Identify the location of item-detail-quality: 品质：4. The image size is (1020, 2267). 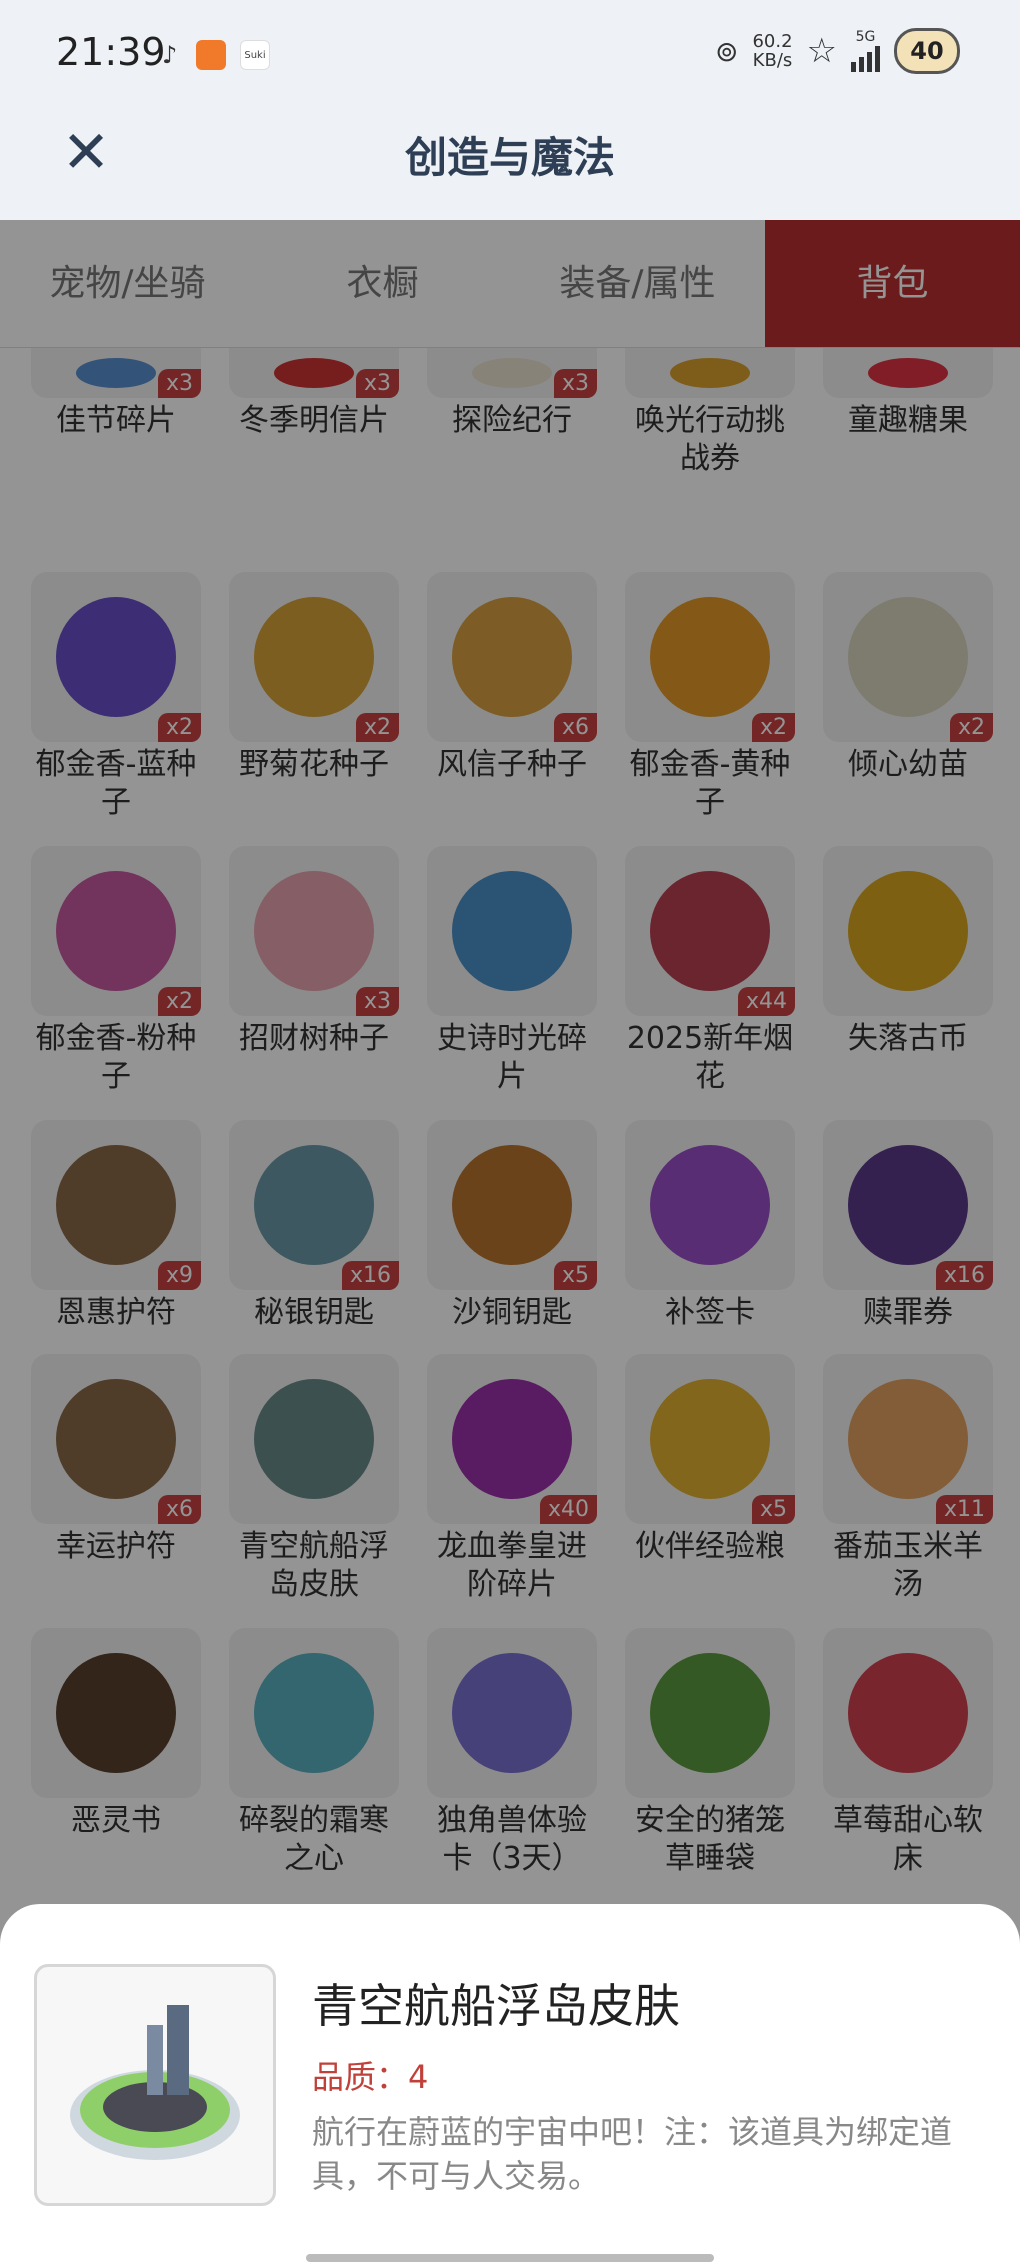
(370, 2077).